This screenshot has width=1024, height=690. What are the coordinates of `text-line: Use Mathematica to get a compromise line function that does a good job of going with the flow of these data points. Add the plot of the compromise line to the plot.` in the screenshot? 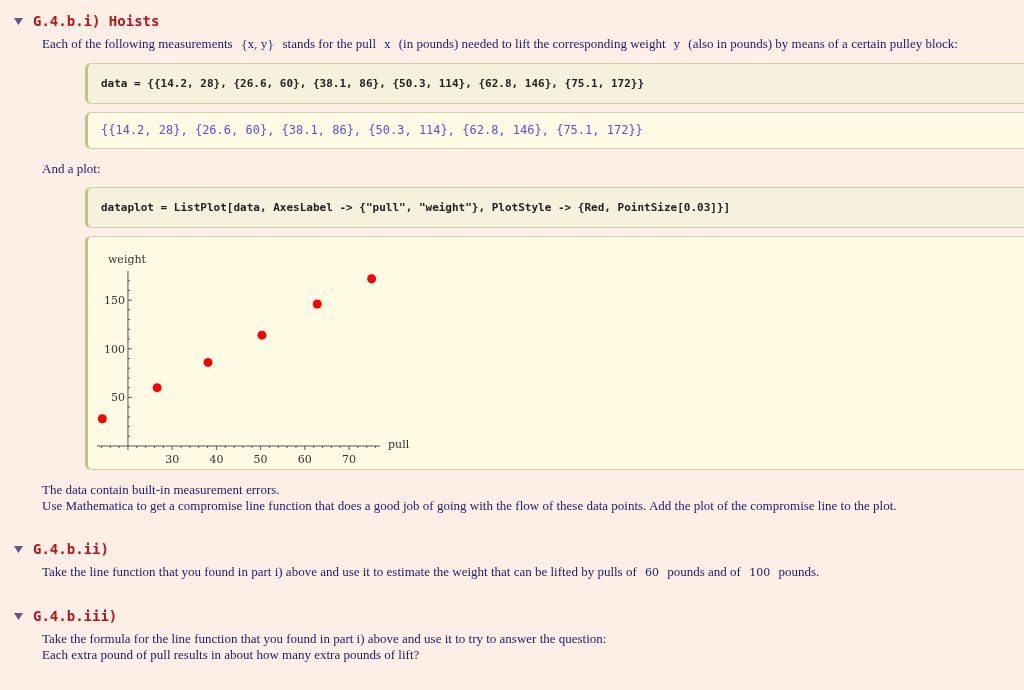 It's located at (470, 506).